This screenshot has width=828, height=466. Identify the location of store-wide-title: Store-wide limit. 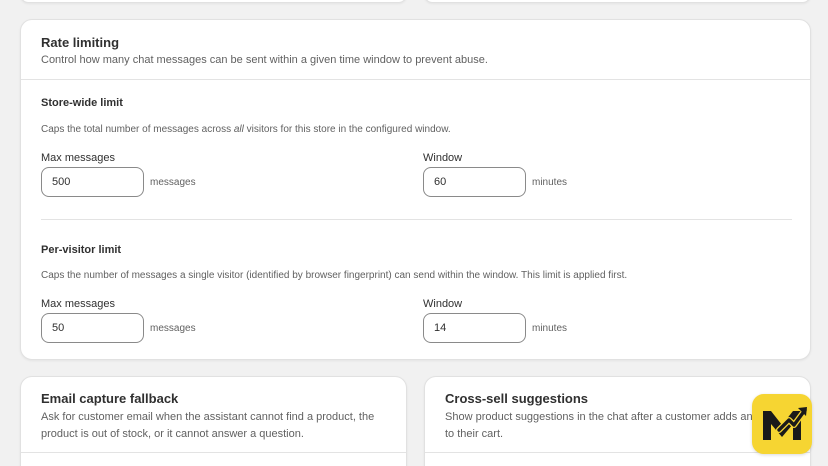
(82, 103).